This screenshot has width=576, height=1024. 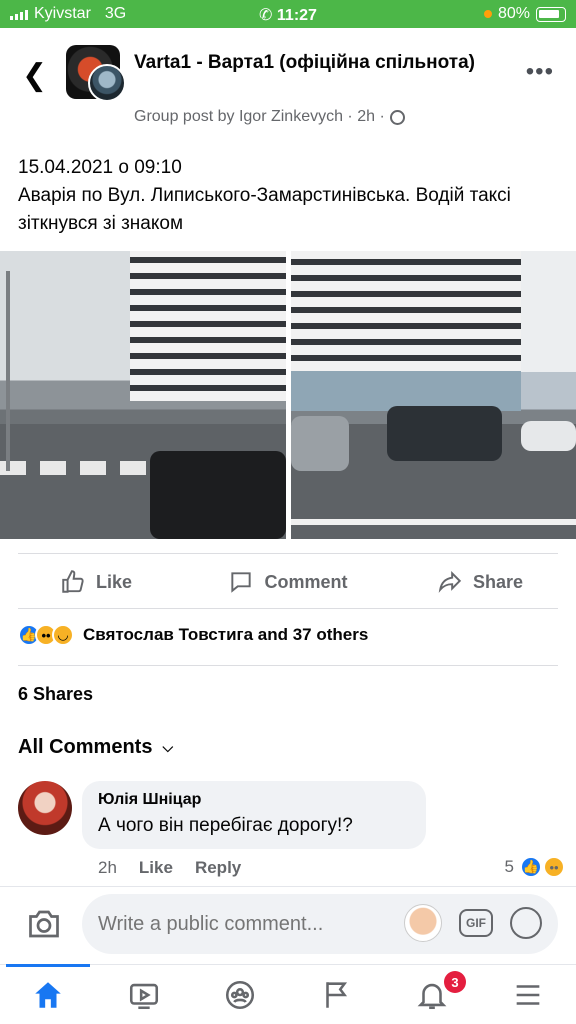 What do you see at coordinates (241, 582) in the screenshot?
I see `comment-icon` at bounding box center [241, 582].